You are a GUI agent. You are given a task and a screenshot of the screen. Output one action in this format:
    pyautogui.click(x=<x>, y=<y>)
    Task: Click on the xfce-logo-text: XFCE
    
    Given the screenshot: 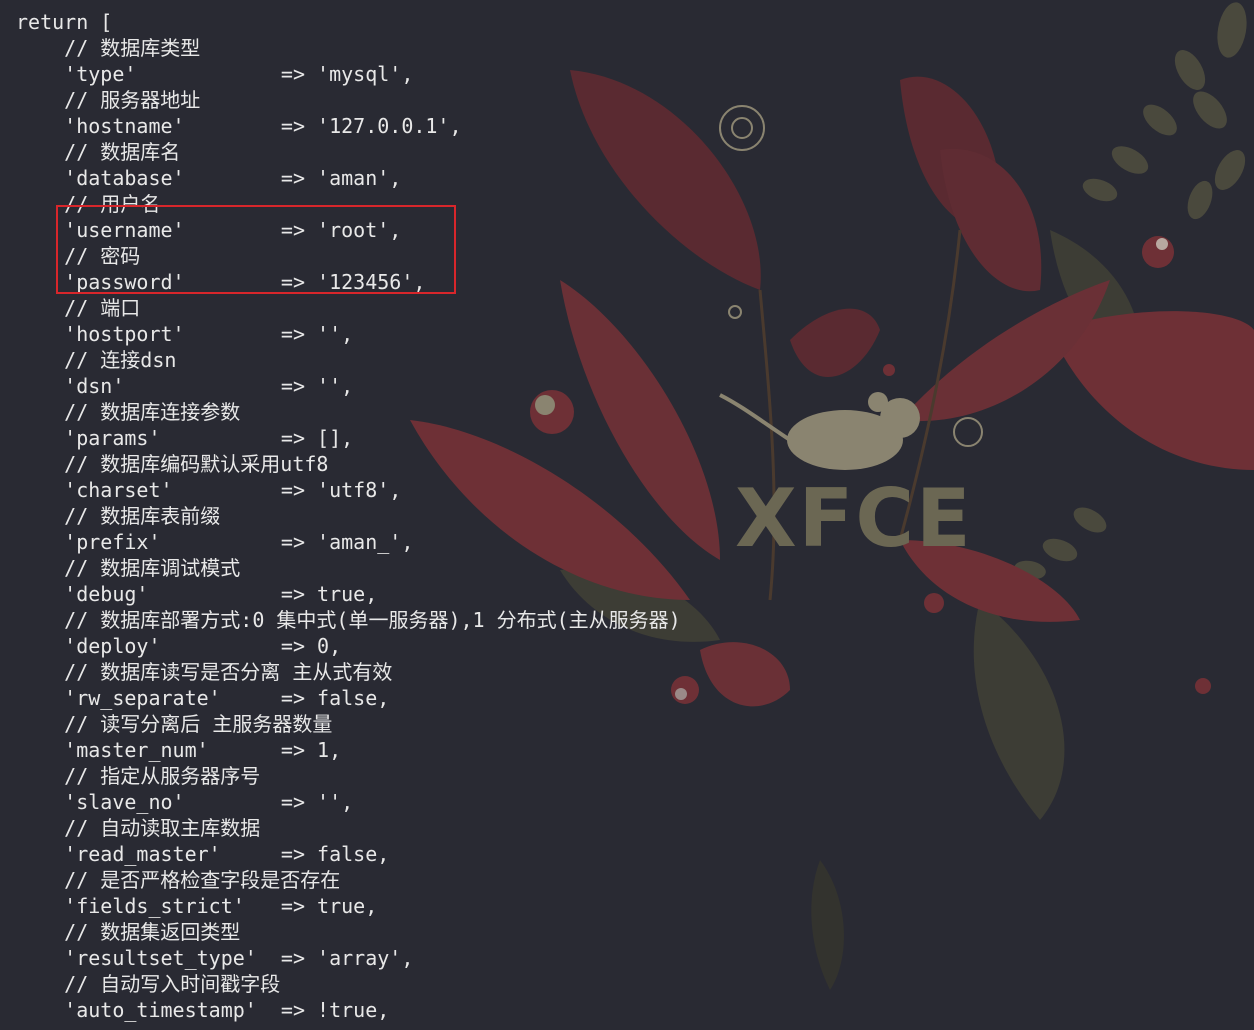 What is the action you would take?
    pyautogui.click(x=854, y=518)
    